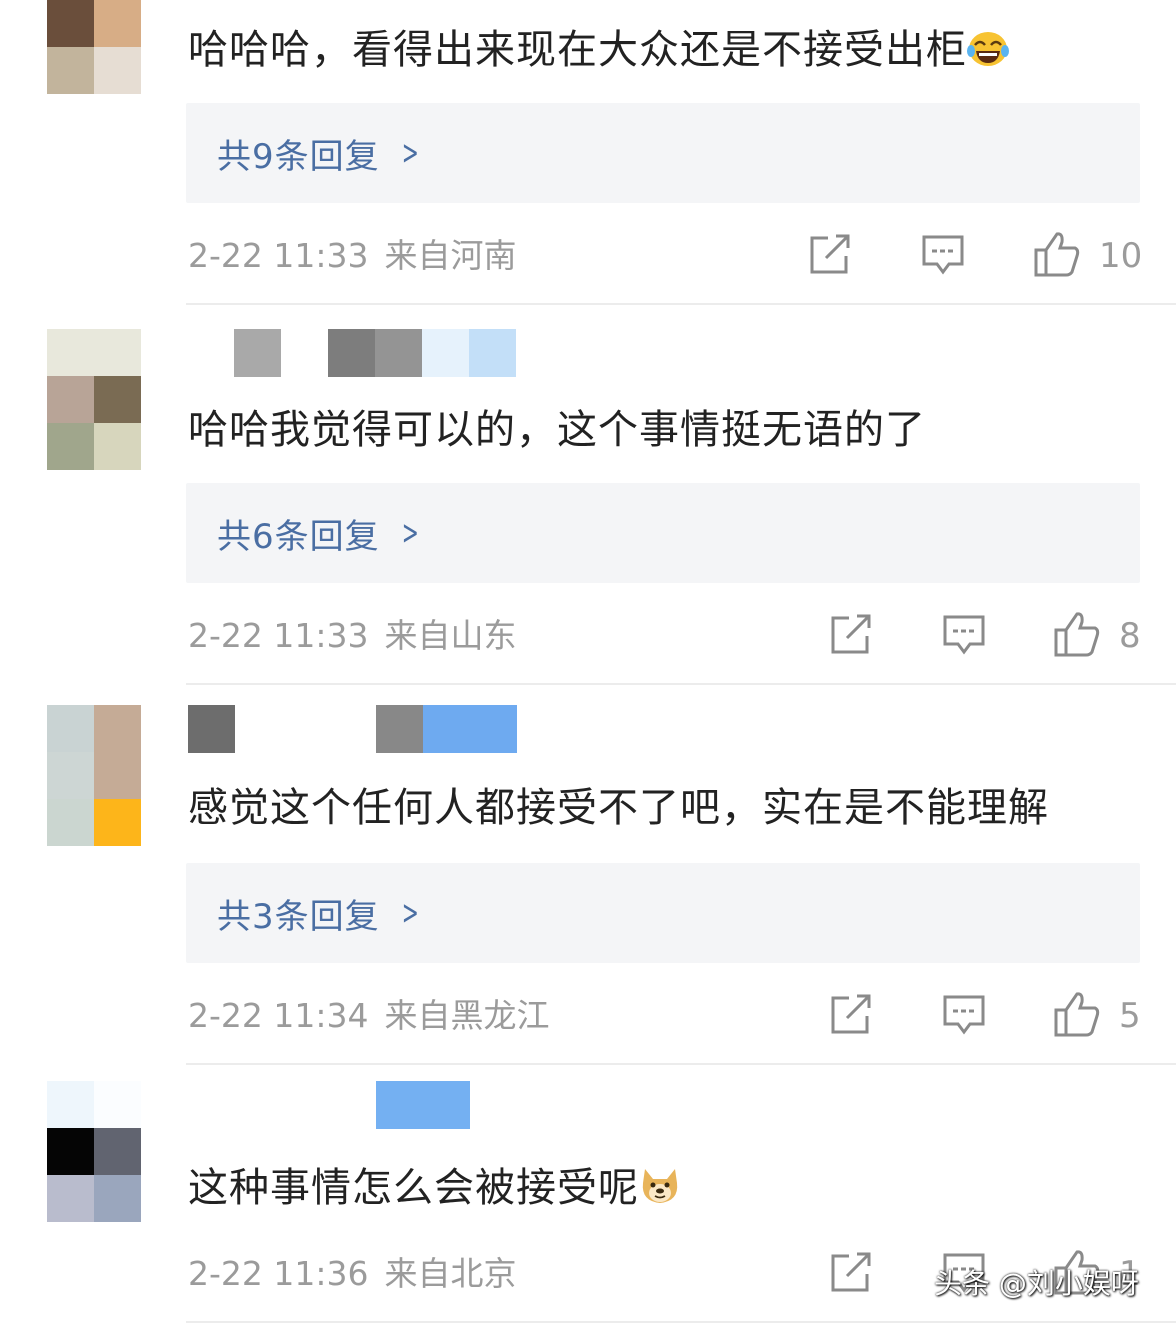  I want to click on reply-count-label: 共9条回复, so click(298, 156).